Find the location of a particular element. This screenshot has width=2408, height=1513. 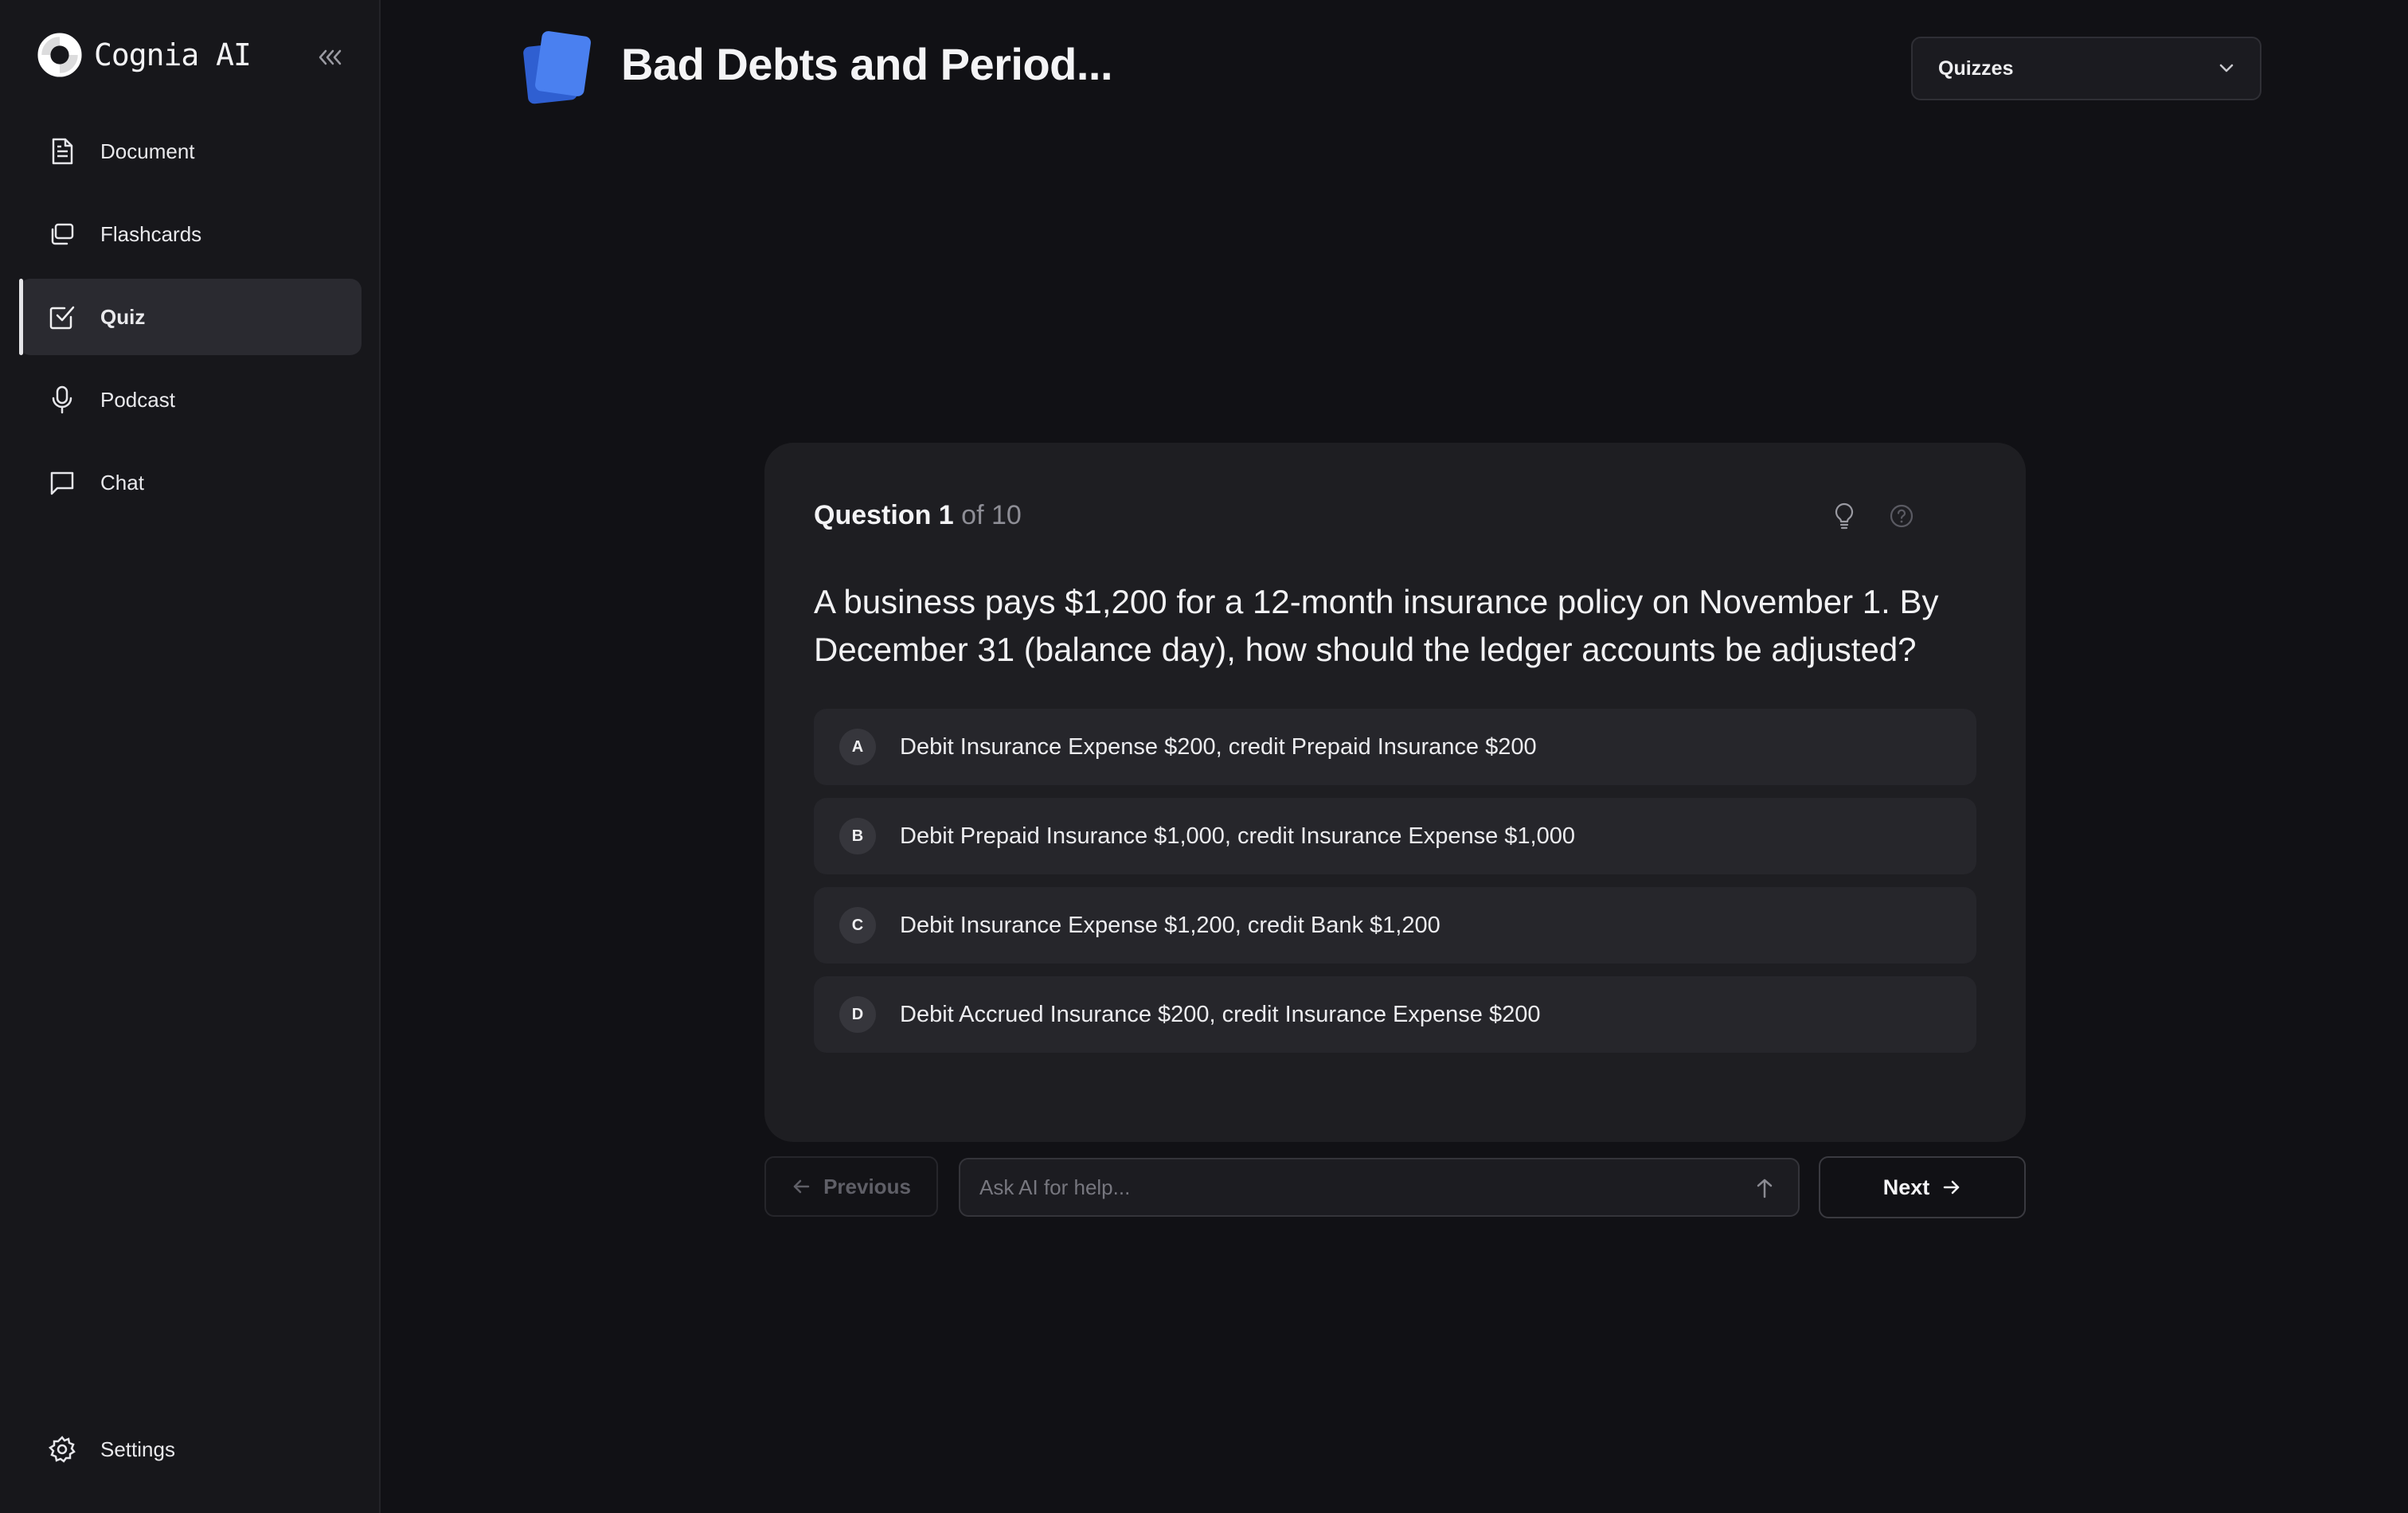

flashcard-deck-icon is located at coordinates (557, 67).